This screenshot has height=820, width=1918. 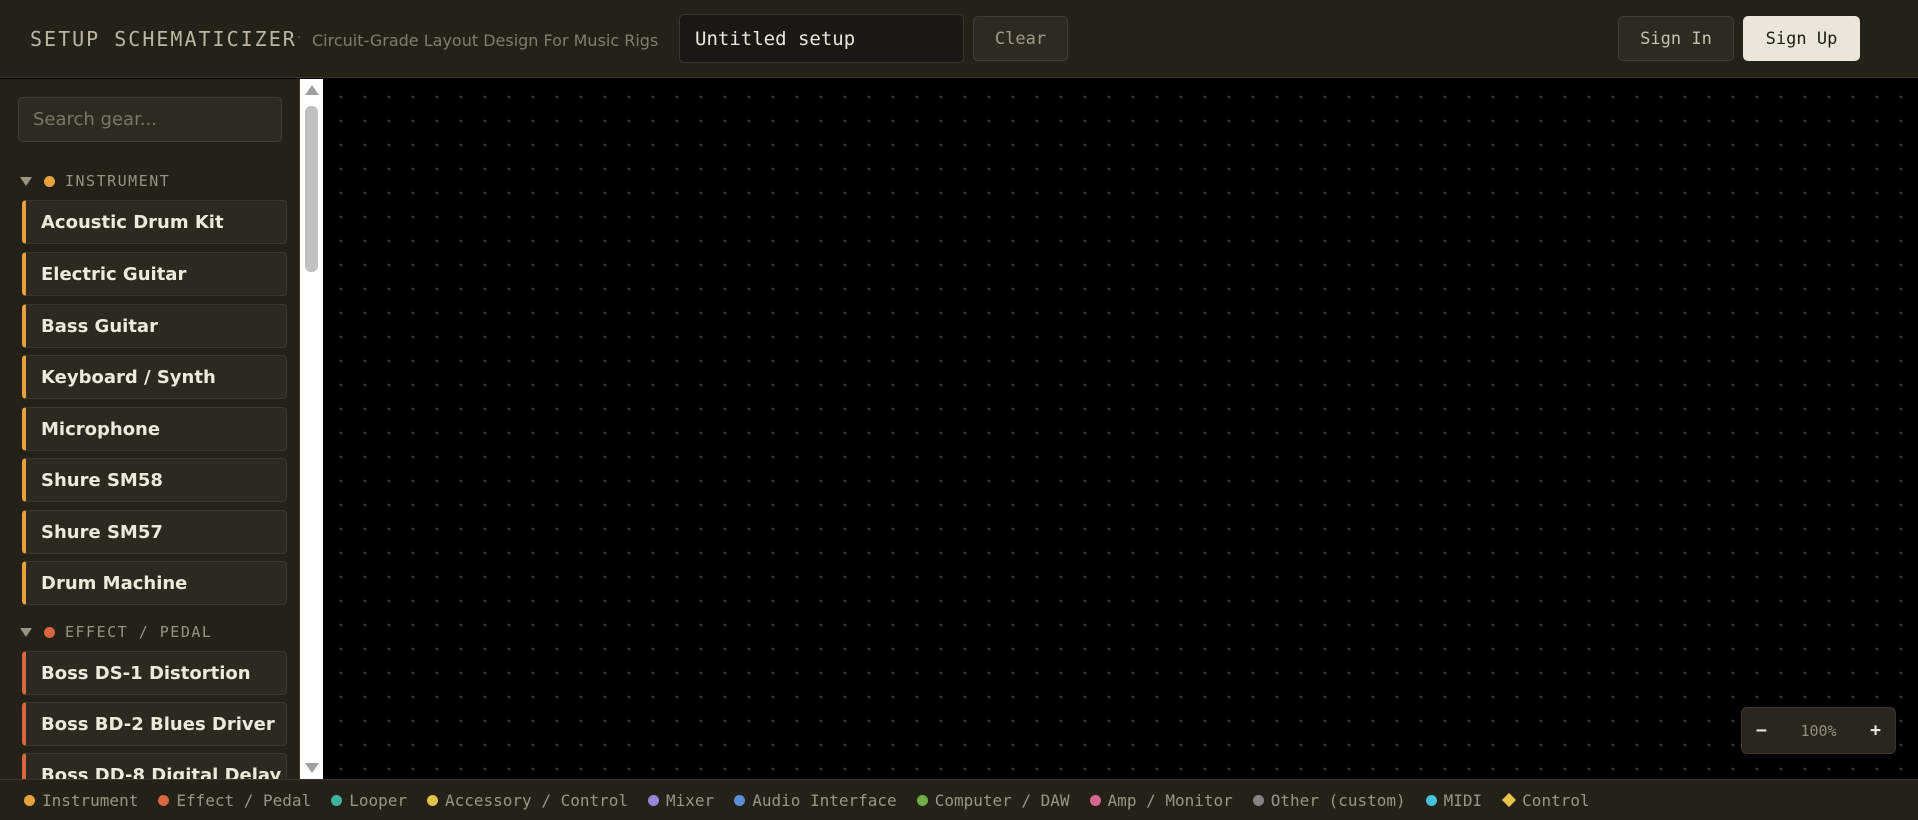 What do you see at coordinates (1875, 730) in the screenshot?
I see `zoom-in-button: +` at bounding box center [1875, 730].